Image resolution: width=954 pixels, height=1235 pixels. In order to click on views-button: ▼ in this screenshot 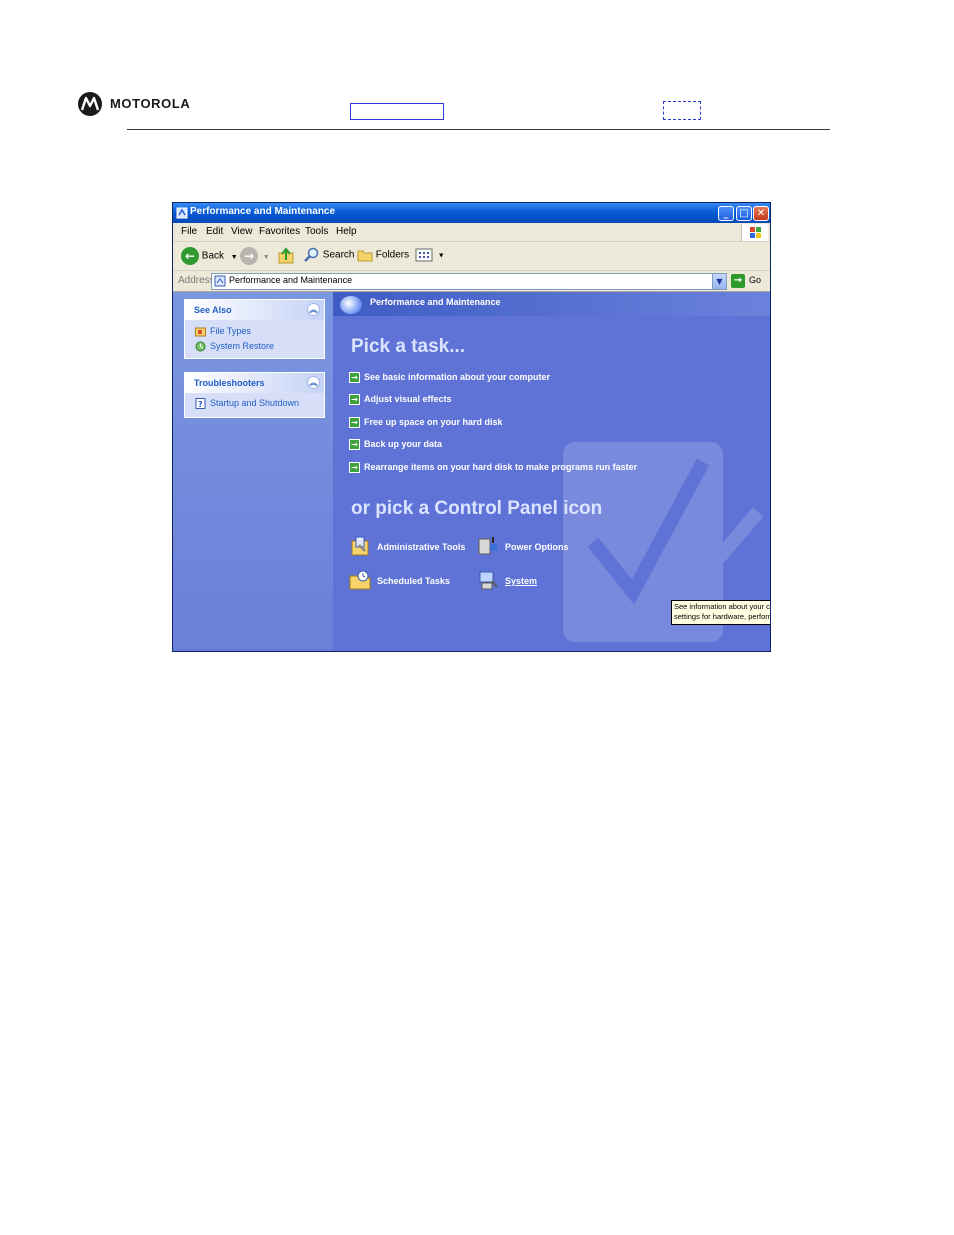, I will do `click(430, 255)`.